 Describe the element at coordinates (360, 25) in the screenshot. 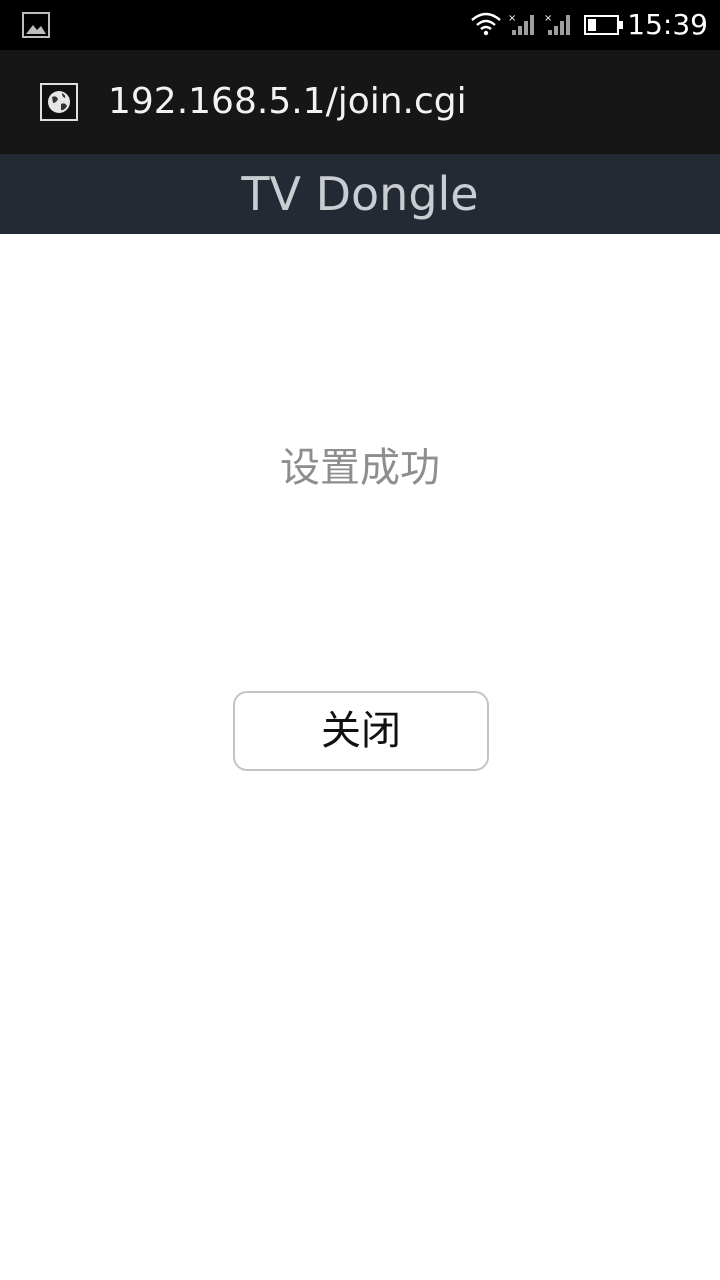

I see `status-bar: × × 15:39` at that location.